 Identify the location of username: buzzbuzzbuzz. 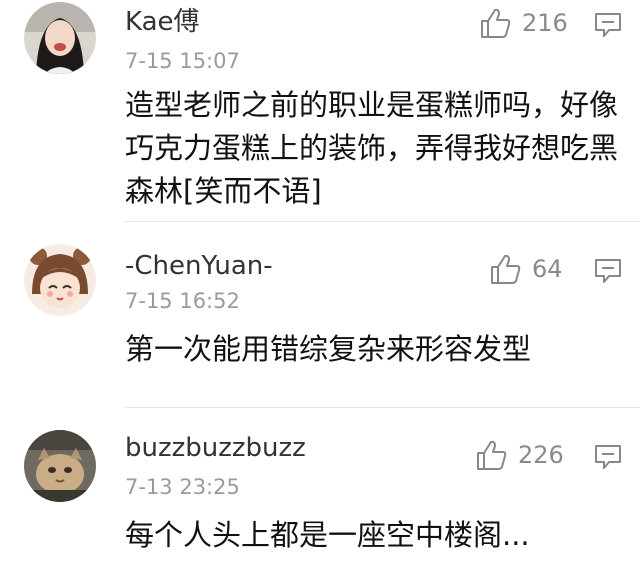
(215, 448).